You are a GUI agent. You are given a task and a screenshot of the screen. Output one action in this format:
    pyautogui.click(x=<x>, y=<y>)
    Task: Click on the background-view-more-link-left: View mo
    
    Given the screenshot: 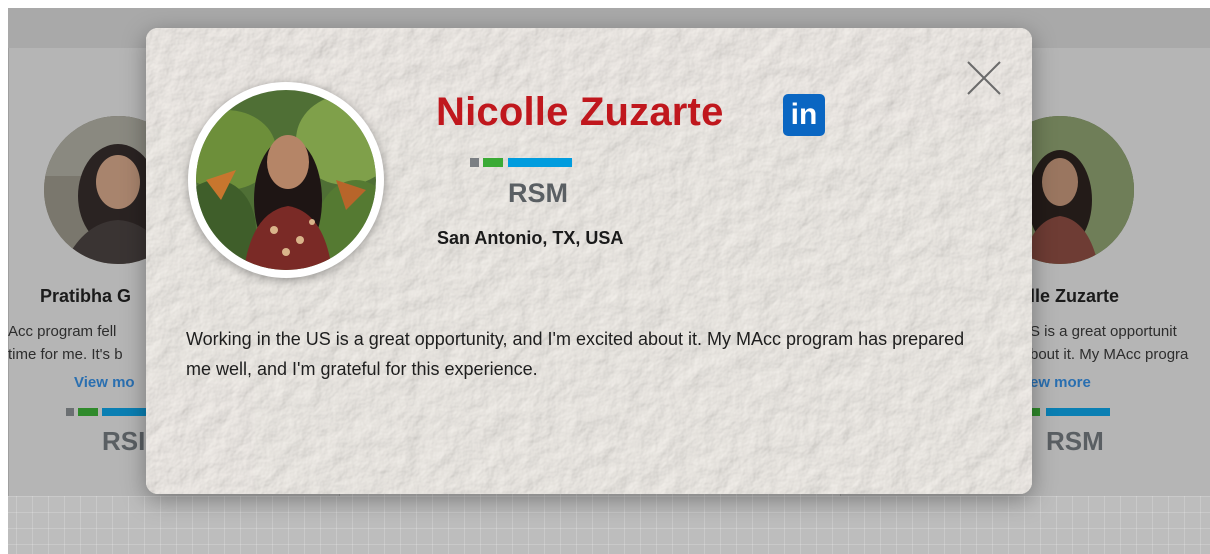 What is the action you would take?
    pyautogui.click(x=104, y=382)
    